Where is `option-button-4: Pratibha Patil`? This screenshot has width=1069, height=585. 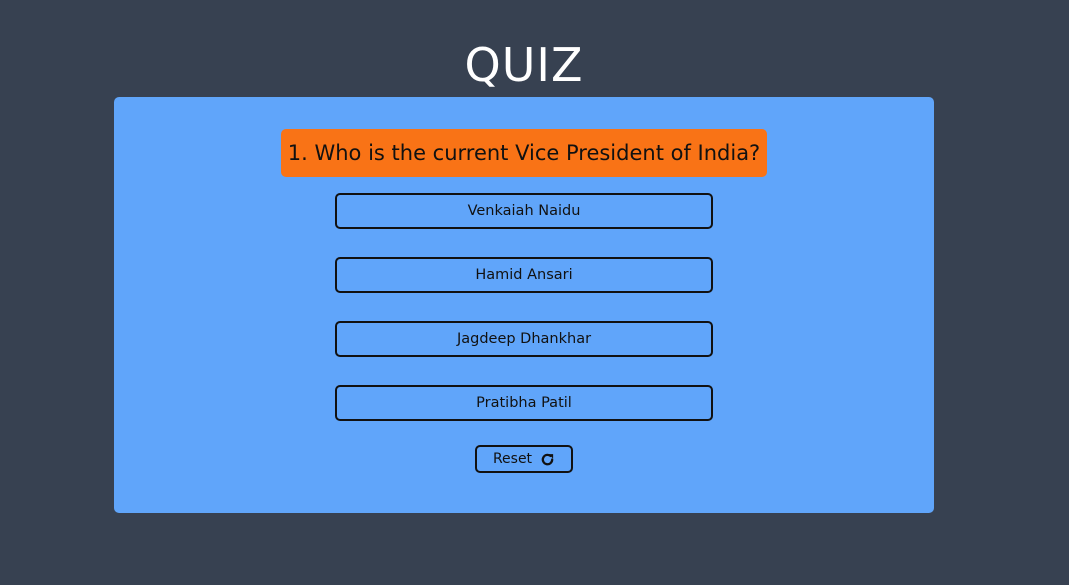 option-button-4: Pratibha Patil is located at coordinates (524, 403).